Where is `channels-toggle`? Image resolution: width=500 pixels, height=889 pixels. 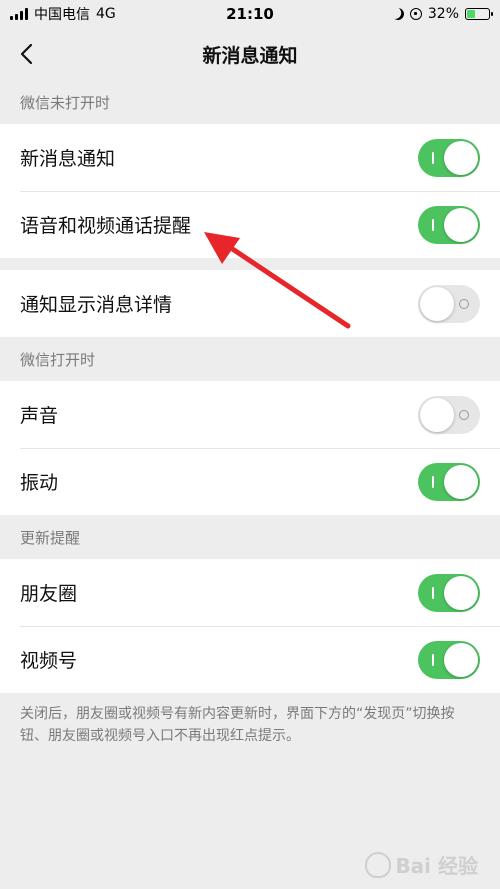 channels-toggle is located at coordinates (449, 659).